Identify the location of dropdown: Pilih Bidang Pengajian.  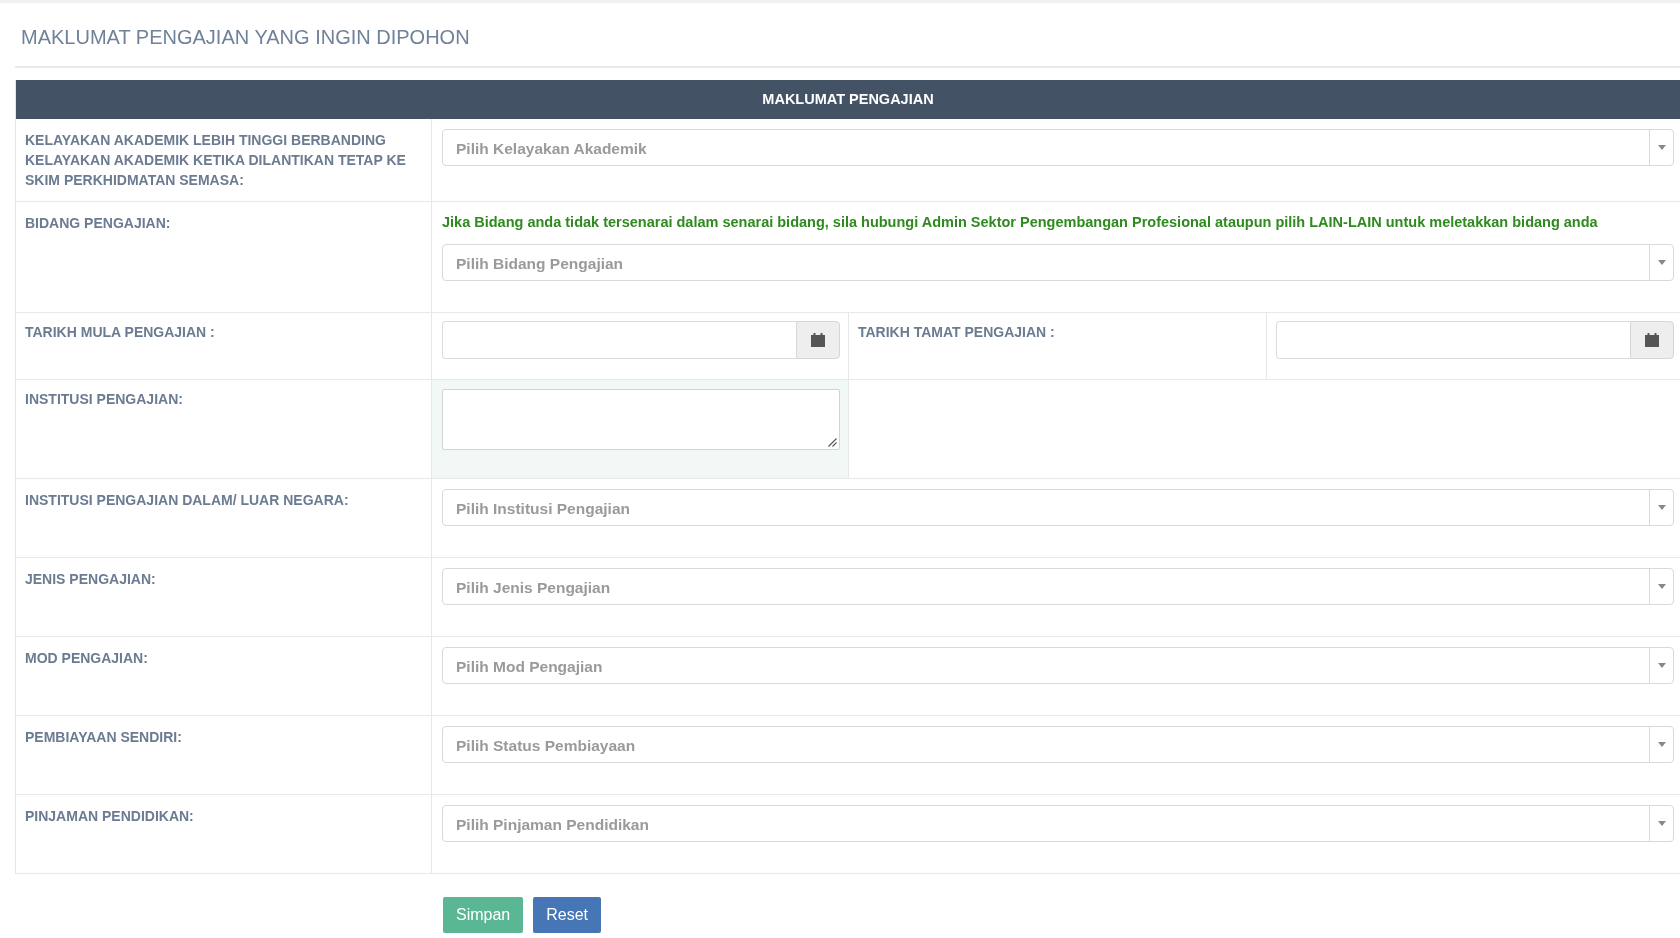
(1058, 262).